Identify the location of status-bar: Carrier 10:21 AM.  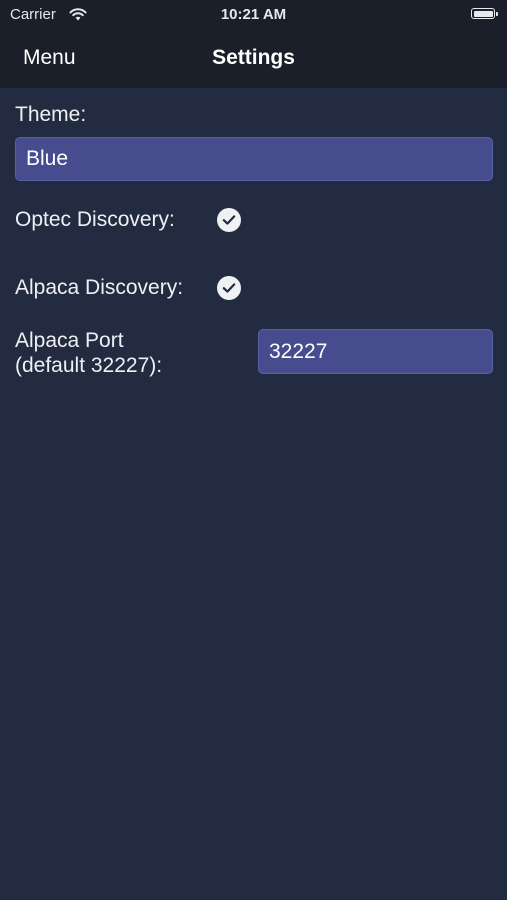
(253, 15).